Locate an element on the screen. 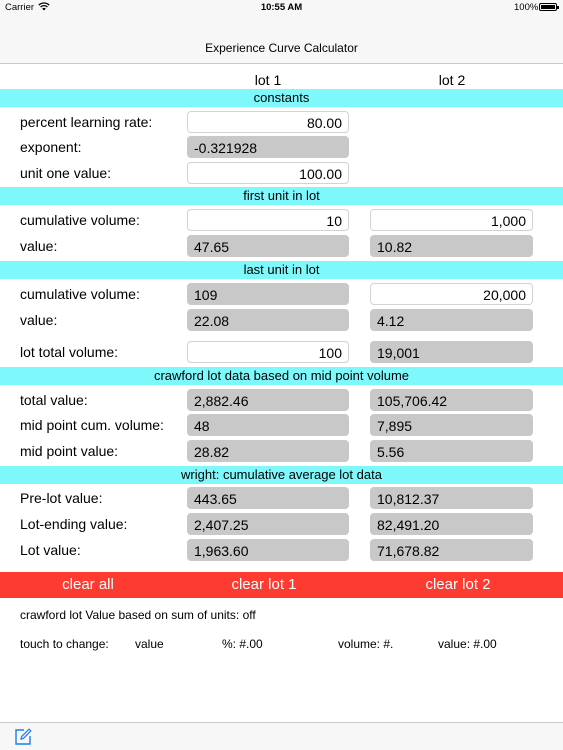  nav-bar: Experience Curve Calculator is located at coordinates (281, 40).